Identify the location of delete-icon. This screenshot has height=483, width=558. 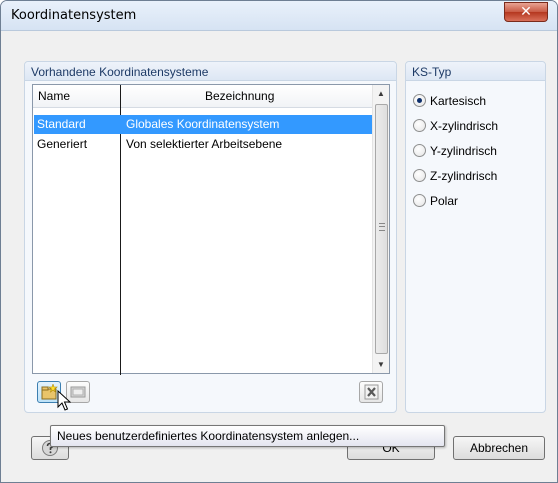
(371, 392).